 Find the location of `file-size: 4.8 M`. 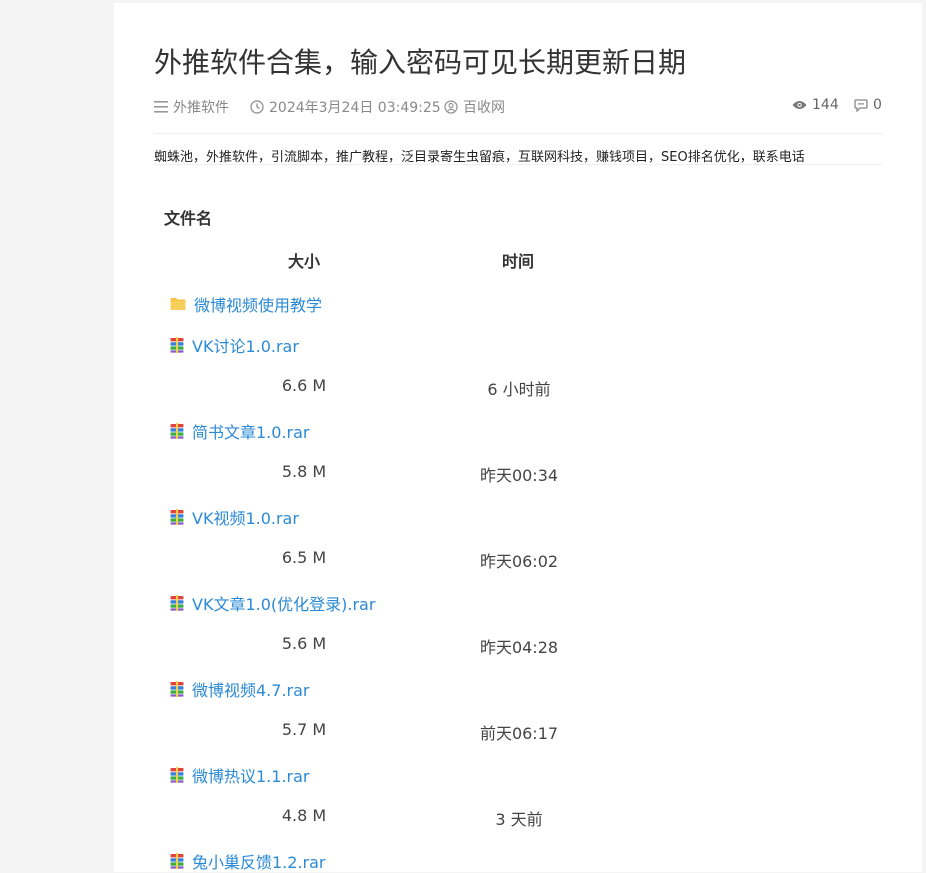

file-size: 4.8 M is located at coordinates (304, 815).